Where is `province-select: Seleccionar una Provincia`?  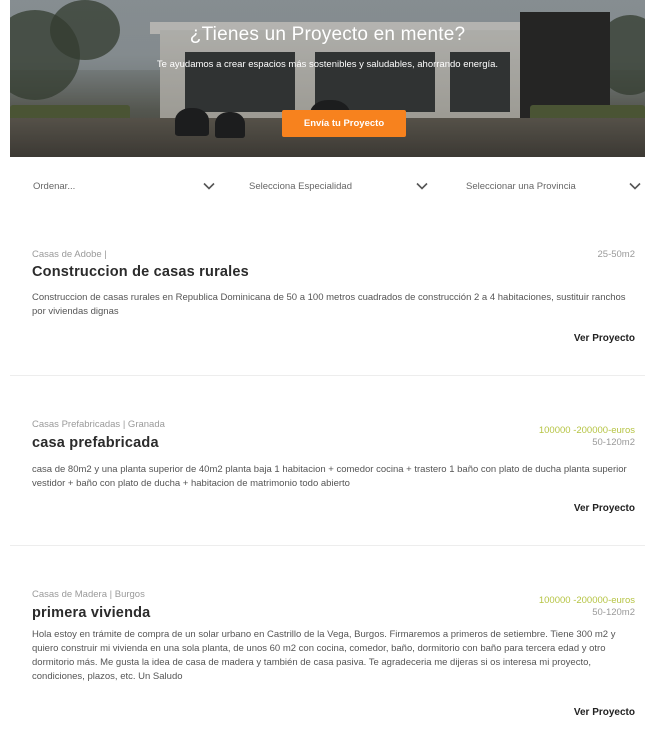
province-select: Seleccionar una Provincia is located at coordinates (554, 186).